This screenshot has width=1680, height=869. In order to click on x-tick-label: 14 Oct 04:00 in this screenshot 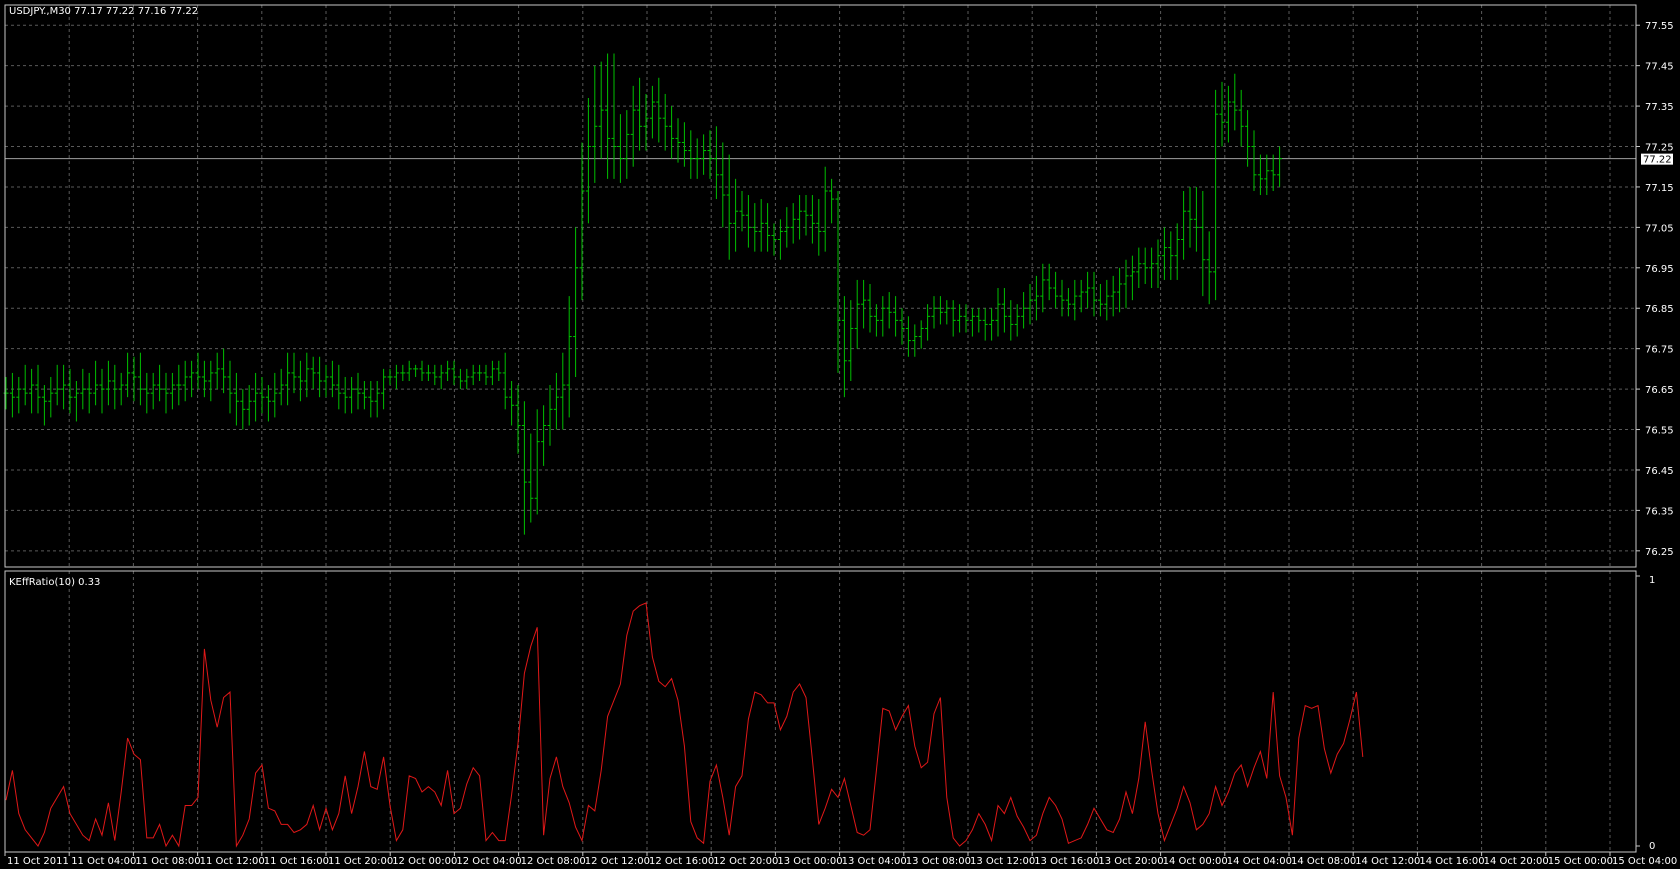, I will do `click(1259, 861)`.